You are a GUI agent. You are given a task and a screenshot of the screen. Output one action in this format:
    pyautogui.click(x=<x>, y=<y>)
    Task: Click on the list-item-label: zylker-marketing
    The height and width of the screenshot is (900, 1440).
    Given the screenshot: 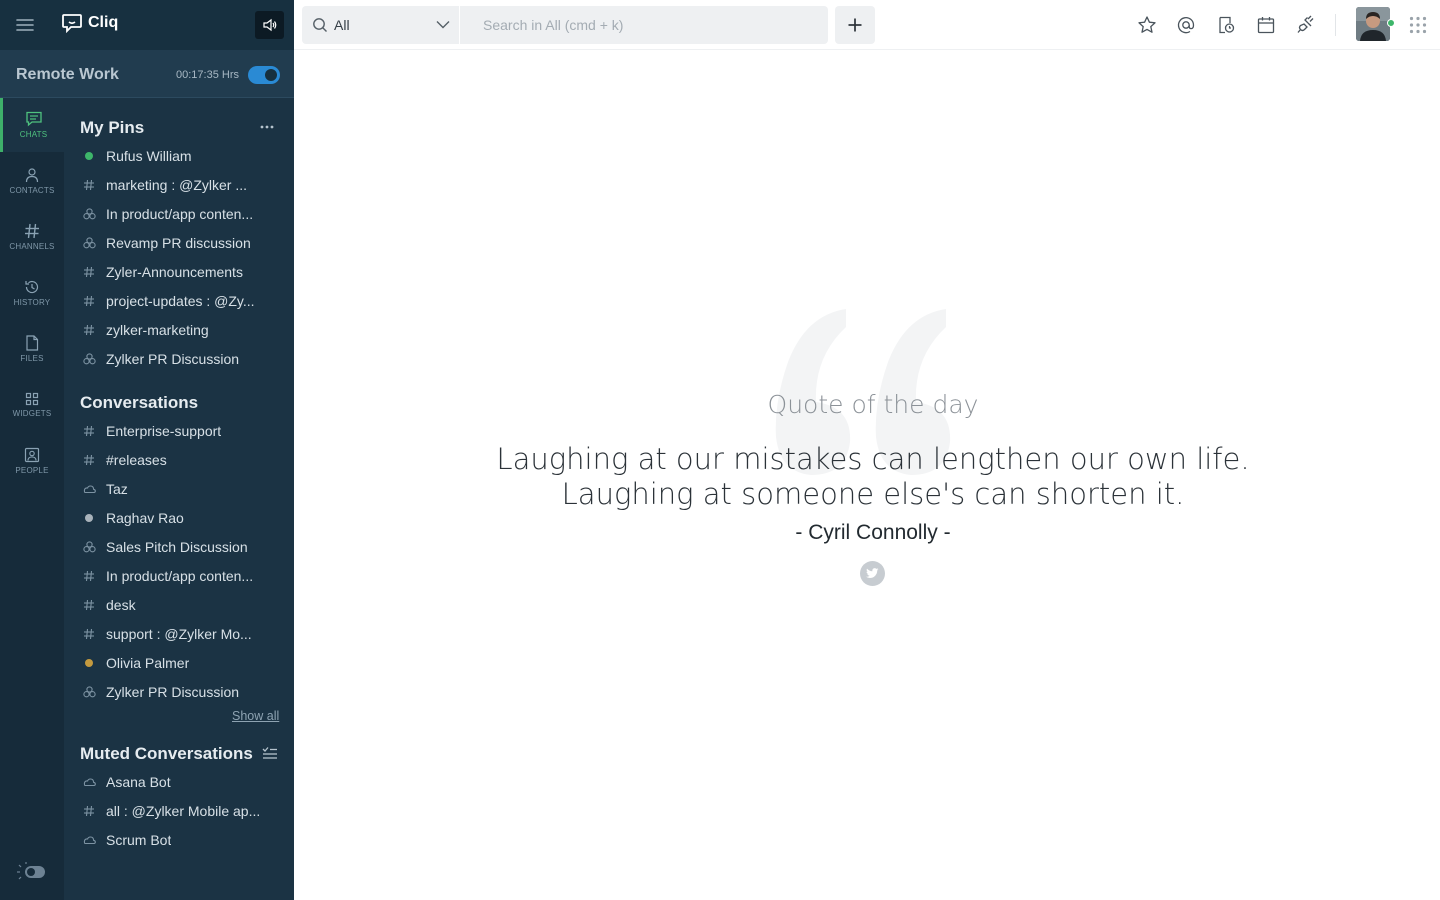 What is the action you would take?
    pyautogui.click(x=157, y=329)
    